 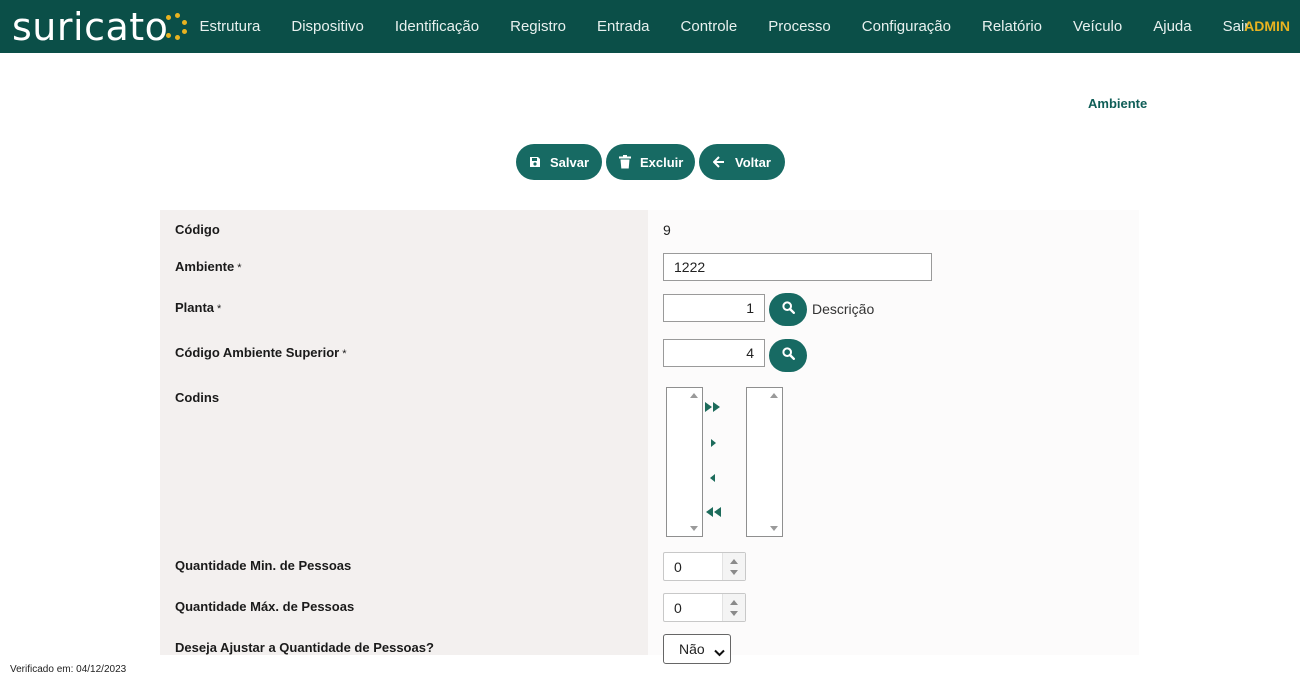 I want to click on planta-input, so click(x=714, y=308).